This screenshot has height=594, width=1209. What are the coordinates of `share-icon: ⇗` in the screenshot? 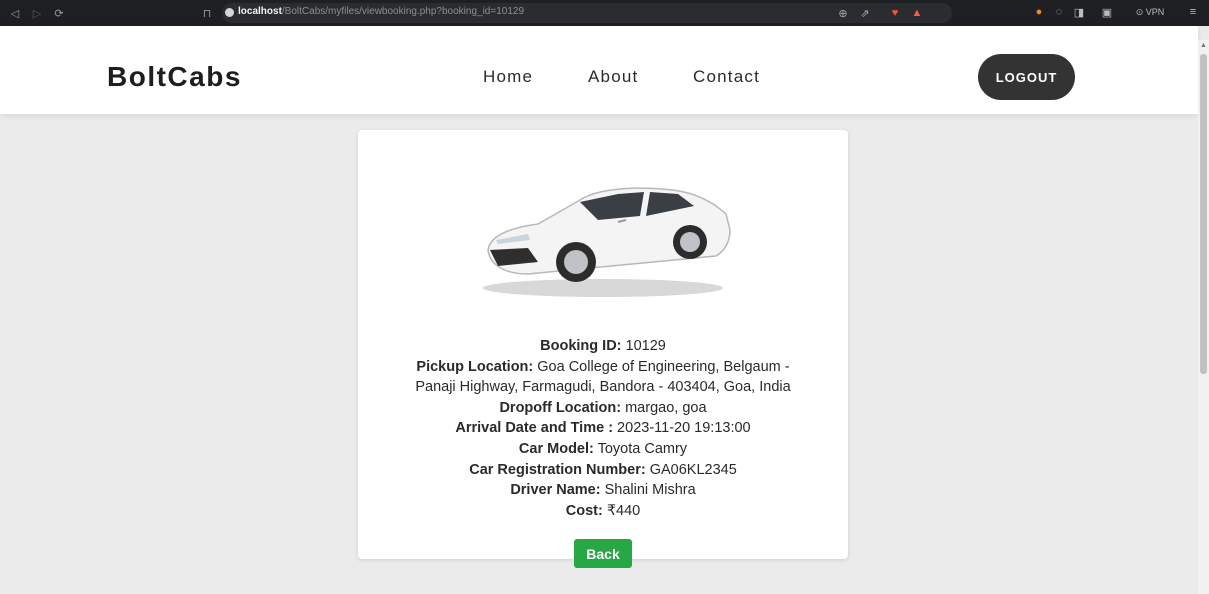 It's located at (865, 13).